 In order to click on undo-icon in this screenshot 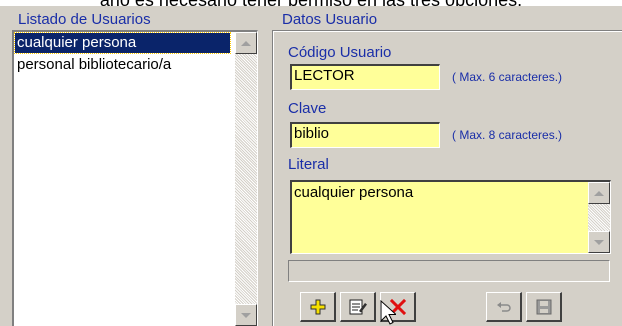, I will do `click(503, 306)`.